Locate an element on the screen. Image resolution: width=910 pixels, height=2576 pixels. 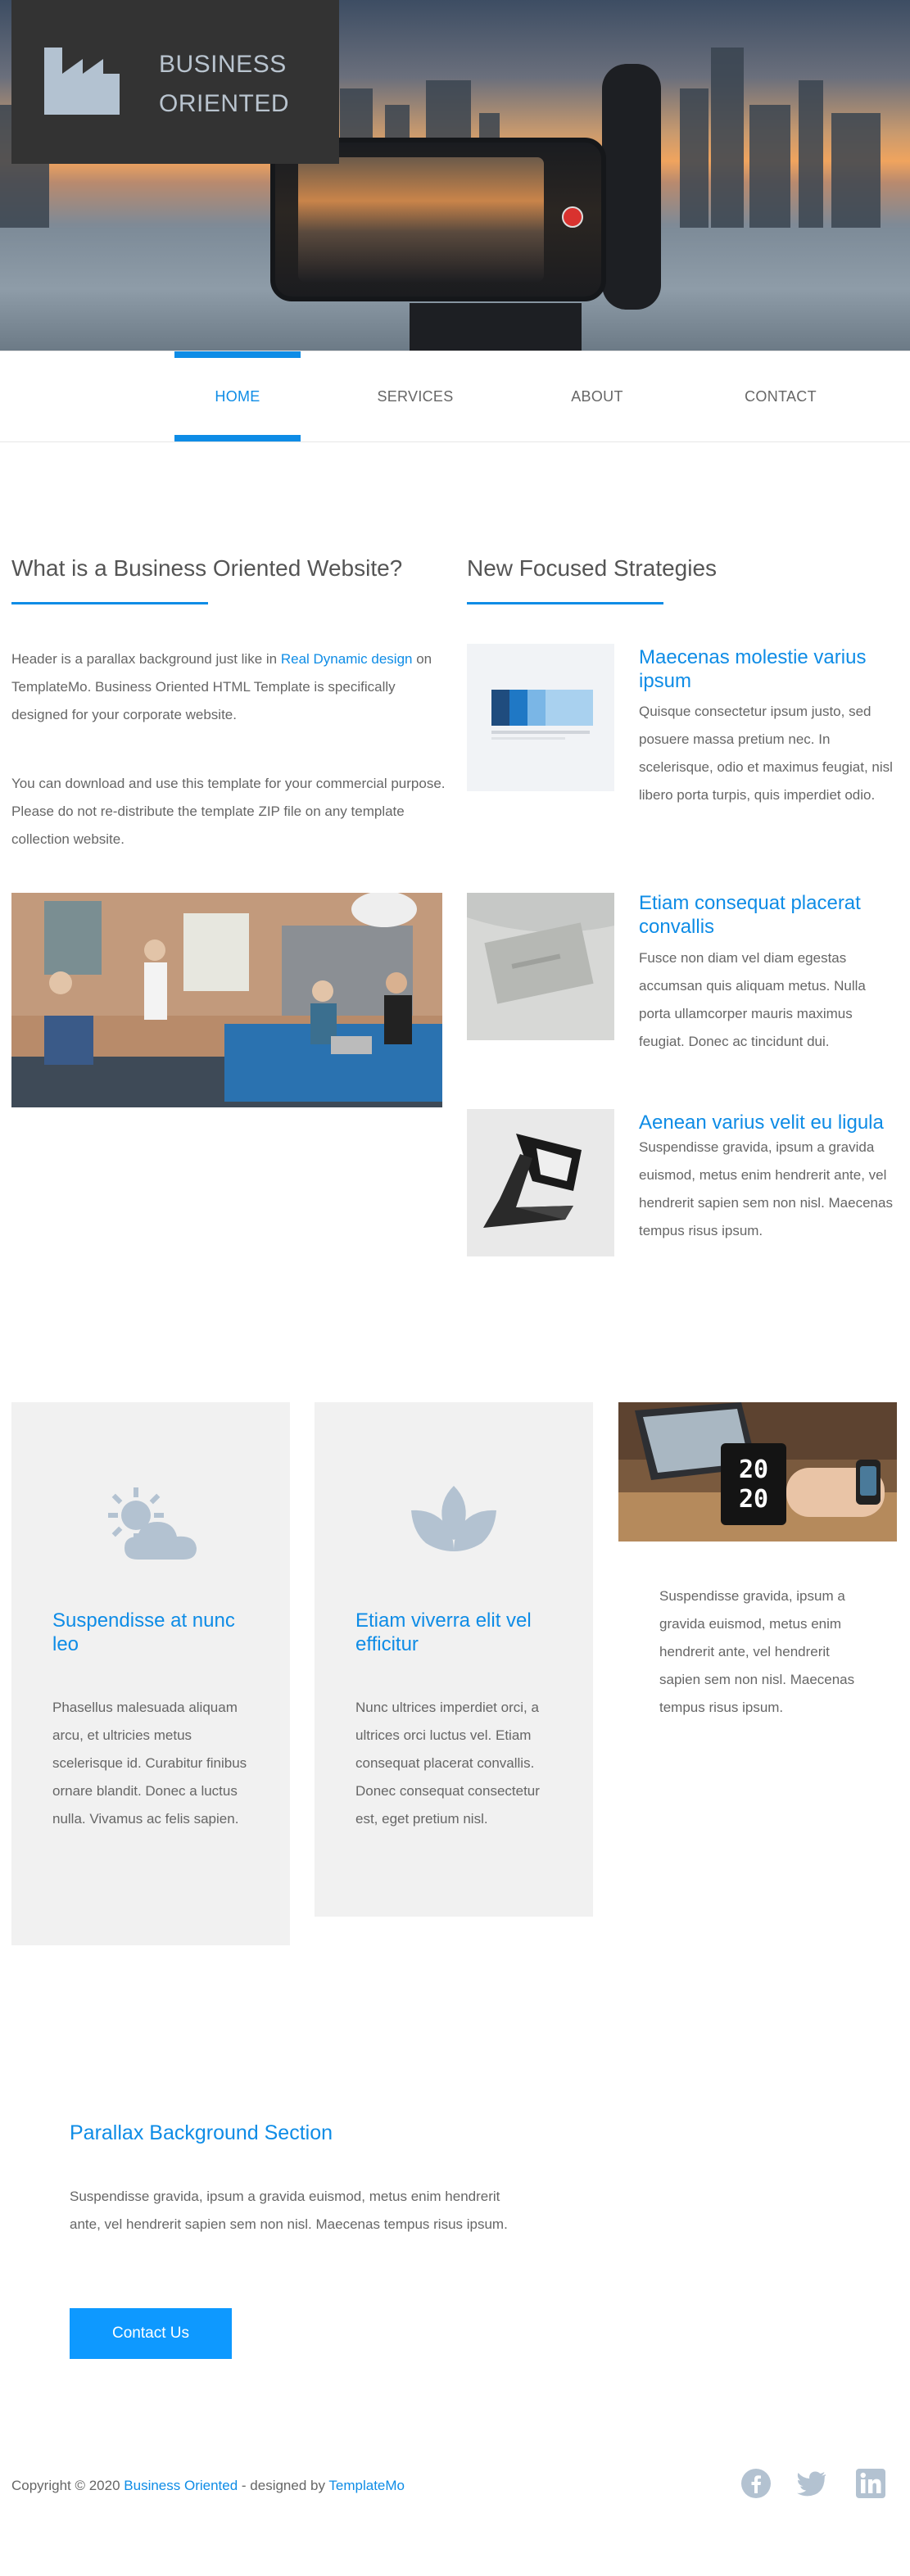
brand-line-1: BUSINESS is located at coordinates (223, 64).